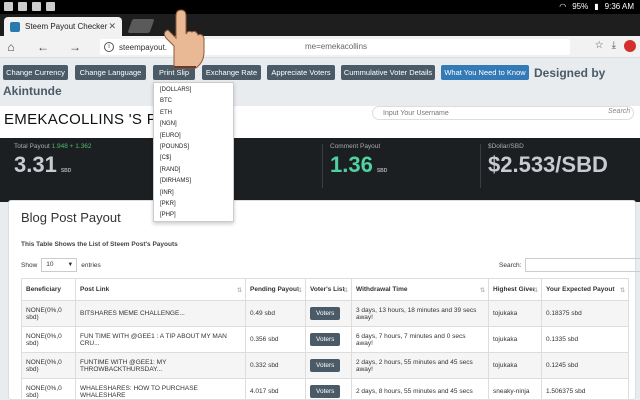 This screenshot has width=640, height=400. Describe the element at coordinates (75, 47) in the screenshot. I see `forward-icon: →` at that location.